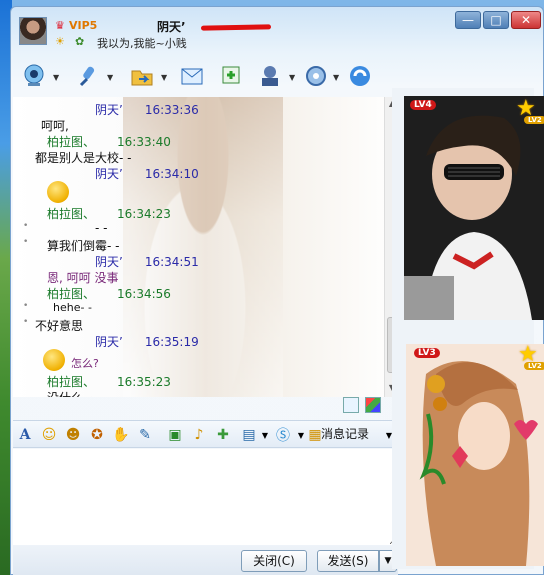 The width and height of the screenshot is (544, 575). What do you see at coordinates (60, 41) in the screenshot?
I see `sun-icon: ☀` at bounding box center [60, 41].